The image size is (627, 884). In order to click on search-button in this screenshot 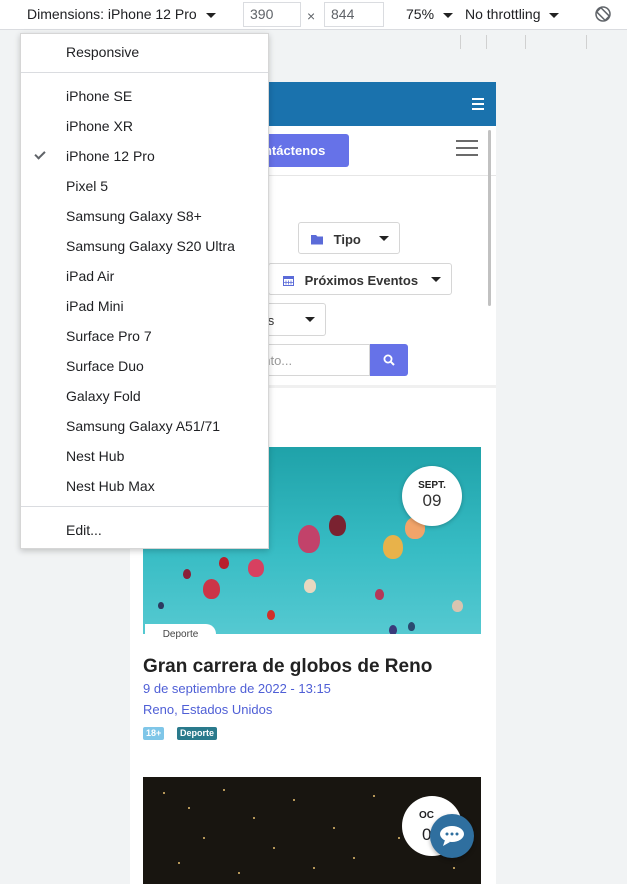, I will do `click(389, 360)`.